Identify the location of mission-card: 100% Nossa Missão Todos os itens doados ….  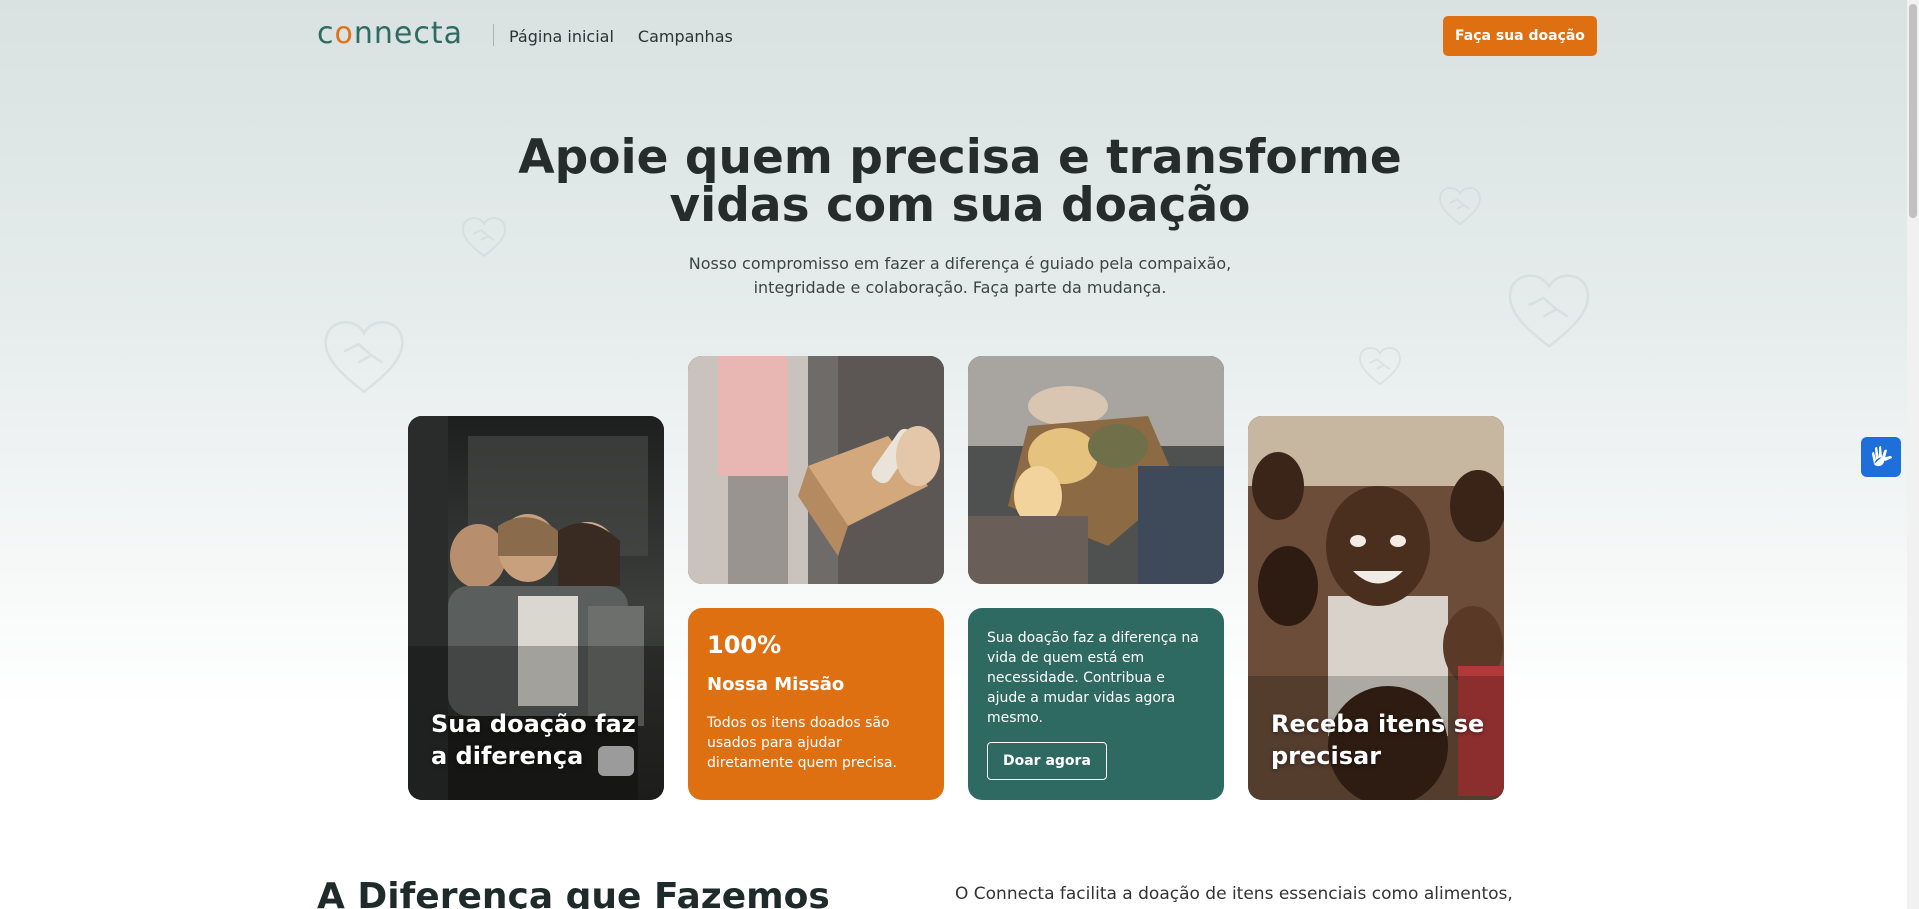
(816, 704).